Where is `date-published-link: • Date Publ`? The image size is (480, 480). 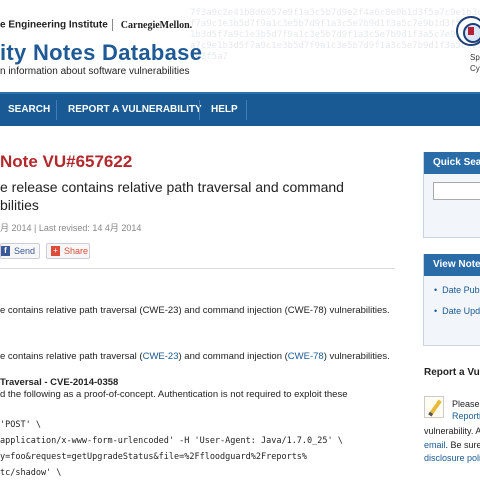
date-published-link: • Date Publ is located at coordinates (457, 290).